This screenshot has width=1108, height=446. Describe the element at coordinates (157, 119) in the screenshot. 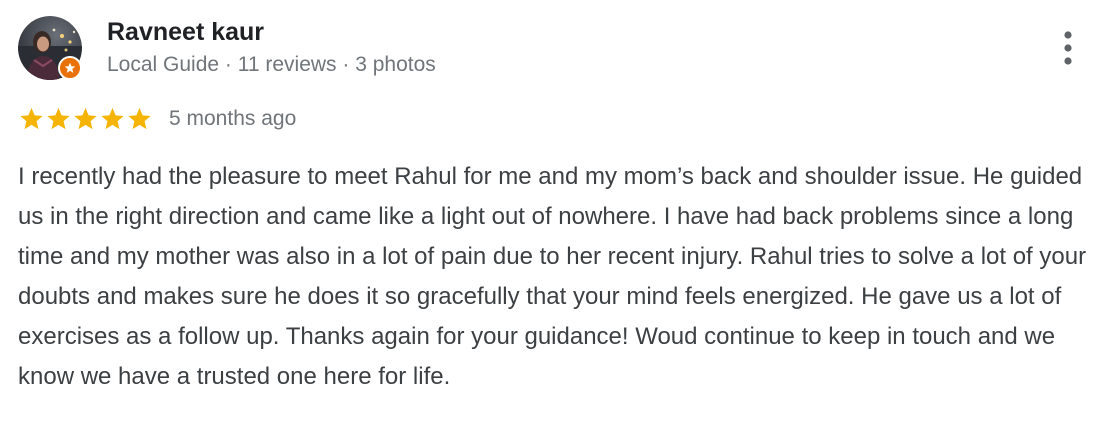

I see `rating-row: 5 months ago` at that location.